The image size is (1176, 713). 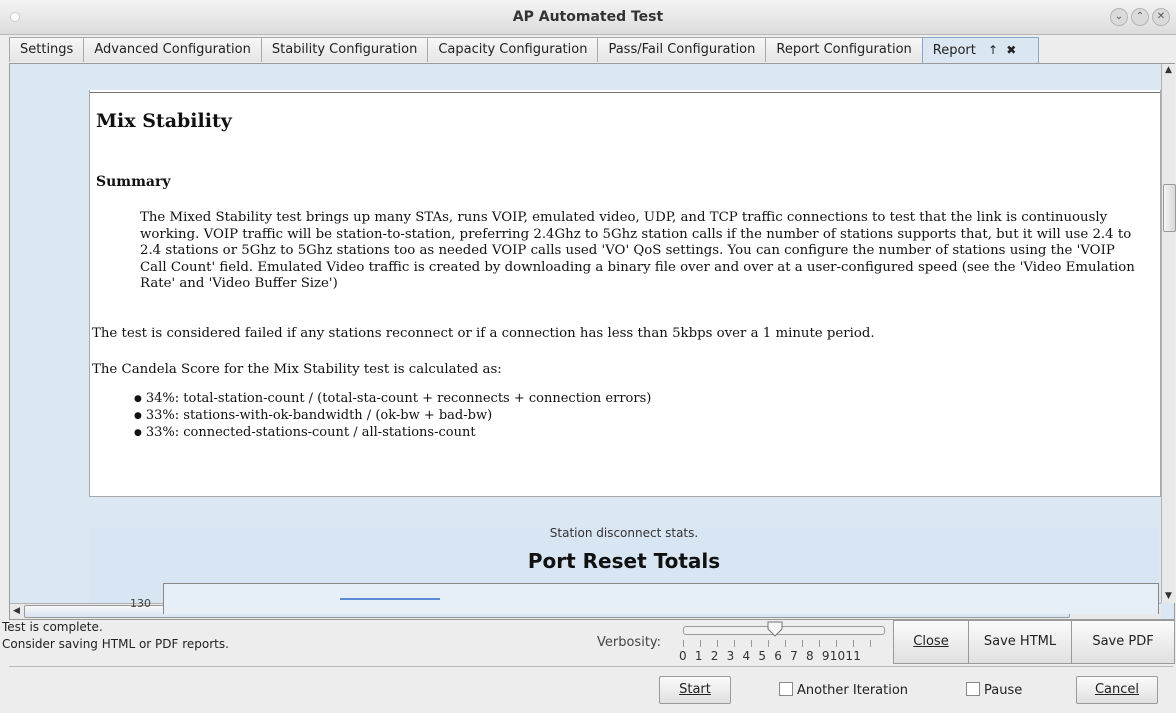 I want to click on checkbox-label: Pause, so click(x=1003, y=690).